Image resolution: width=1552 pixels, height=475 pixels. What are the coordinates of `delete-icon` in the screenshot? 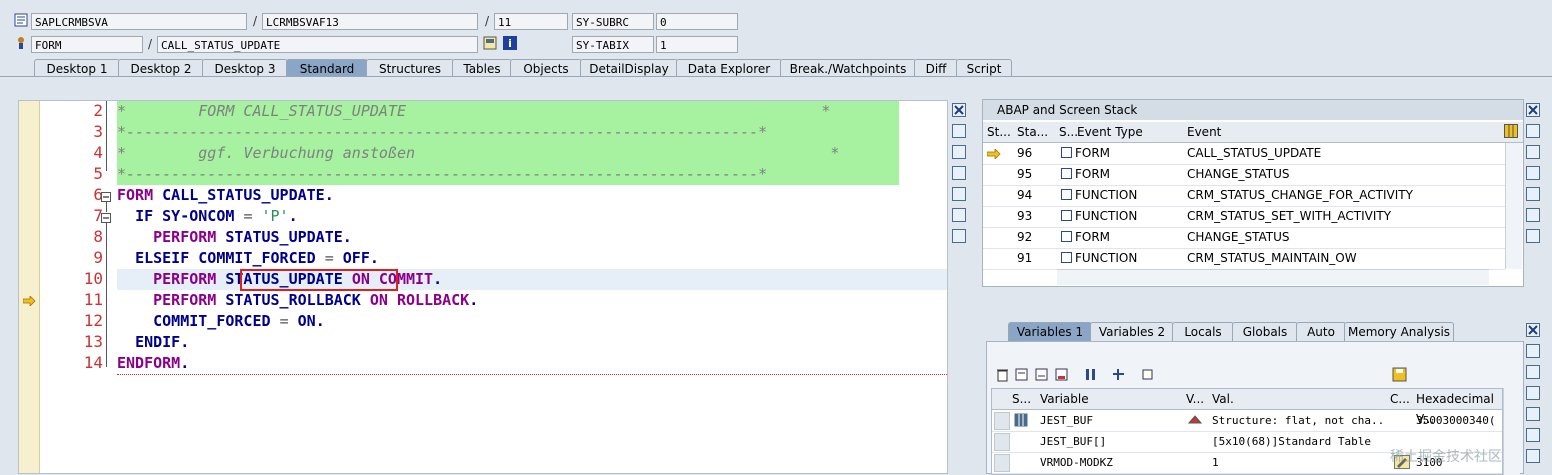 It's located at (1002, 374).